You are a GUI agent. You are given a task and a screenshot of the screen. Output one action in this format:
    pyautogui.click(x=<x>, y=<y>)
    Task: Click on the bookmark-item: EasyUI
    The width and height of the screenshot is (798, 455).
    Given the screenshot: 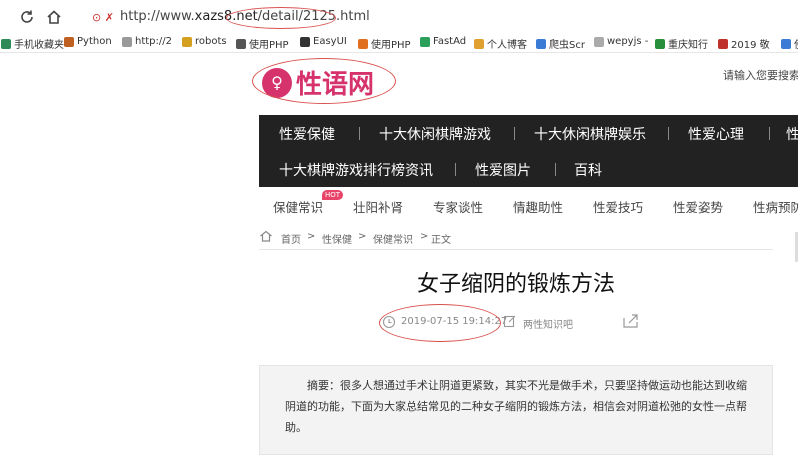 What is the action you would take?
    pyautogui.click(x=323, y=41)
    